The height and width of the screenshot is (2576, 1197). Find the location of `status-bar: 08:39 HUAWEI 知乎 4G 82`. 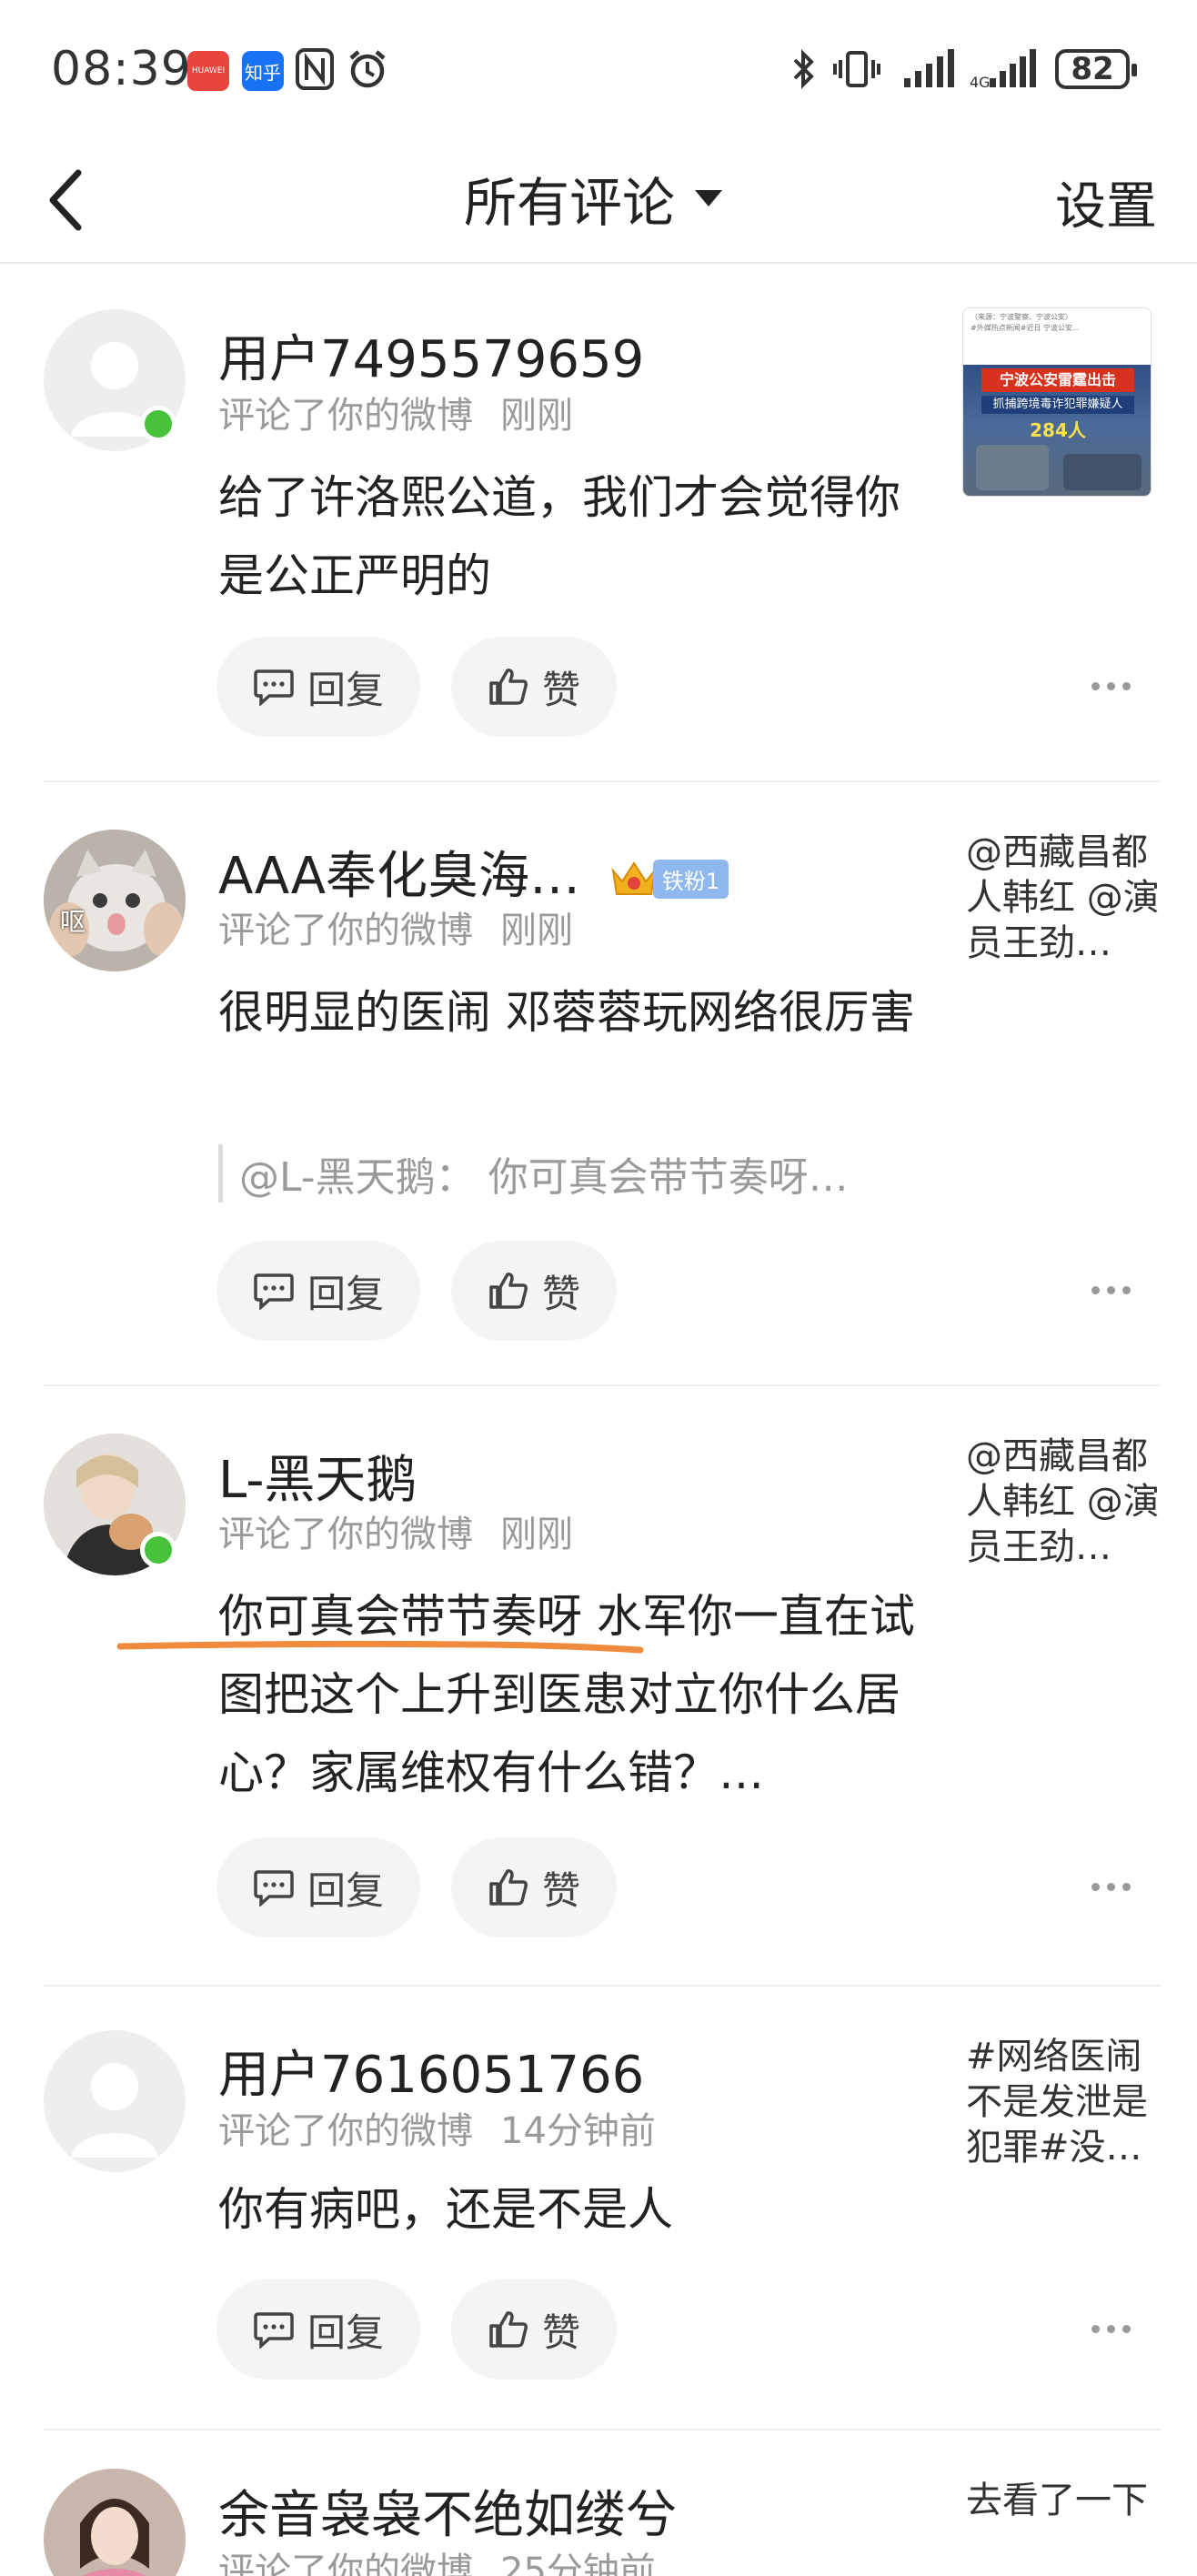

status-bar: 08:39 HUAWEI 知乎 4G 82 is located at coordinates (598, 68).